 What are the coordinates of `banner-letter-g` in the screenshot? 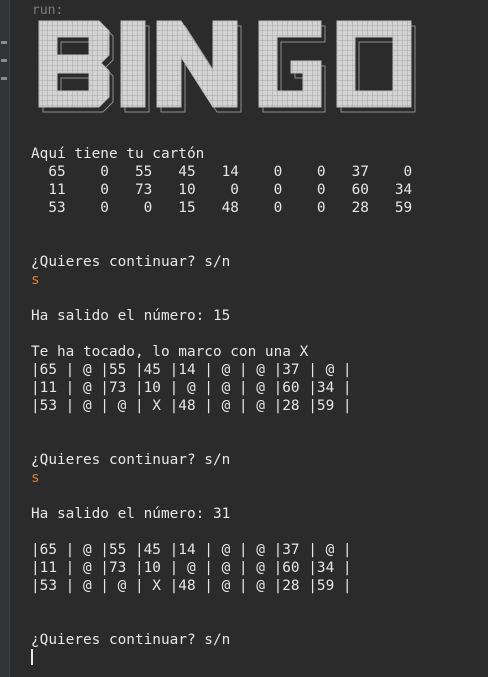 It's located at (290, 64).